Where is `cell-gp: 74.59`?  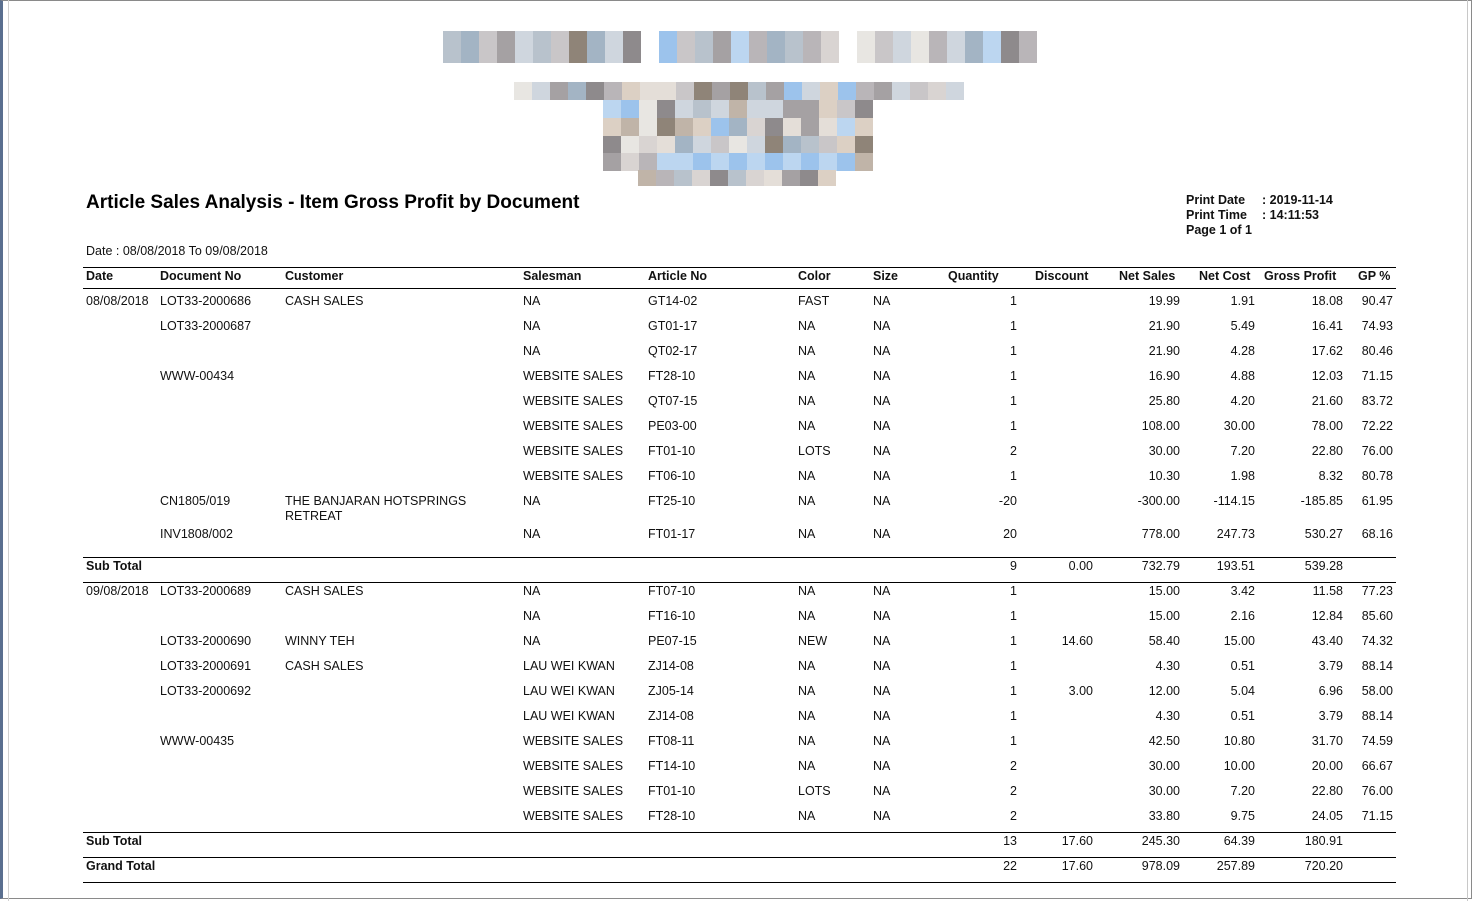 cell-gp: 74.59 is located at coordinates (1377, 741).